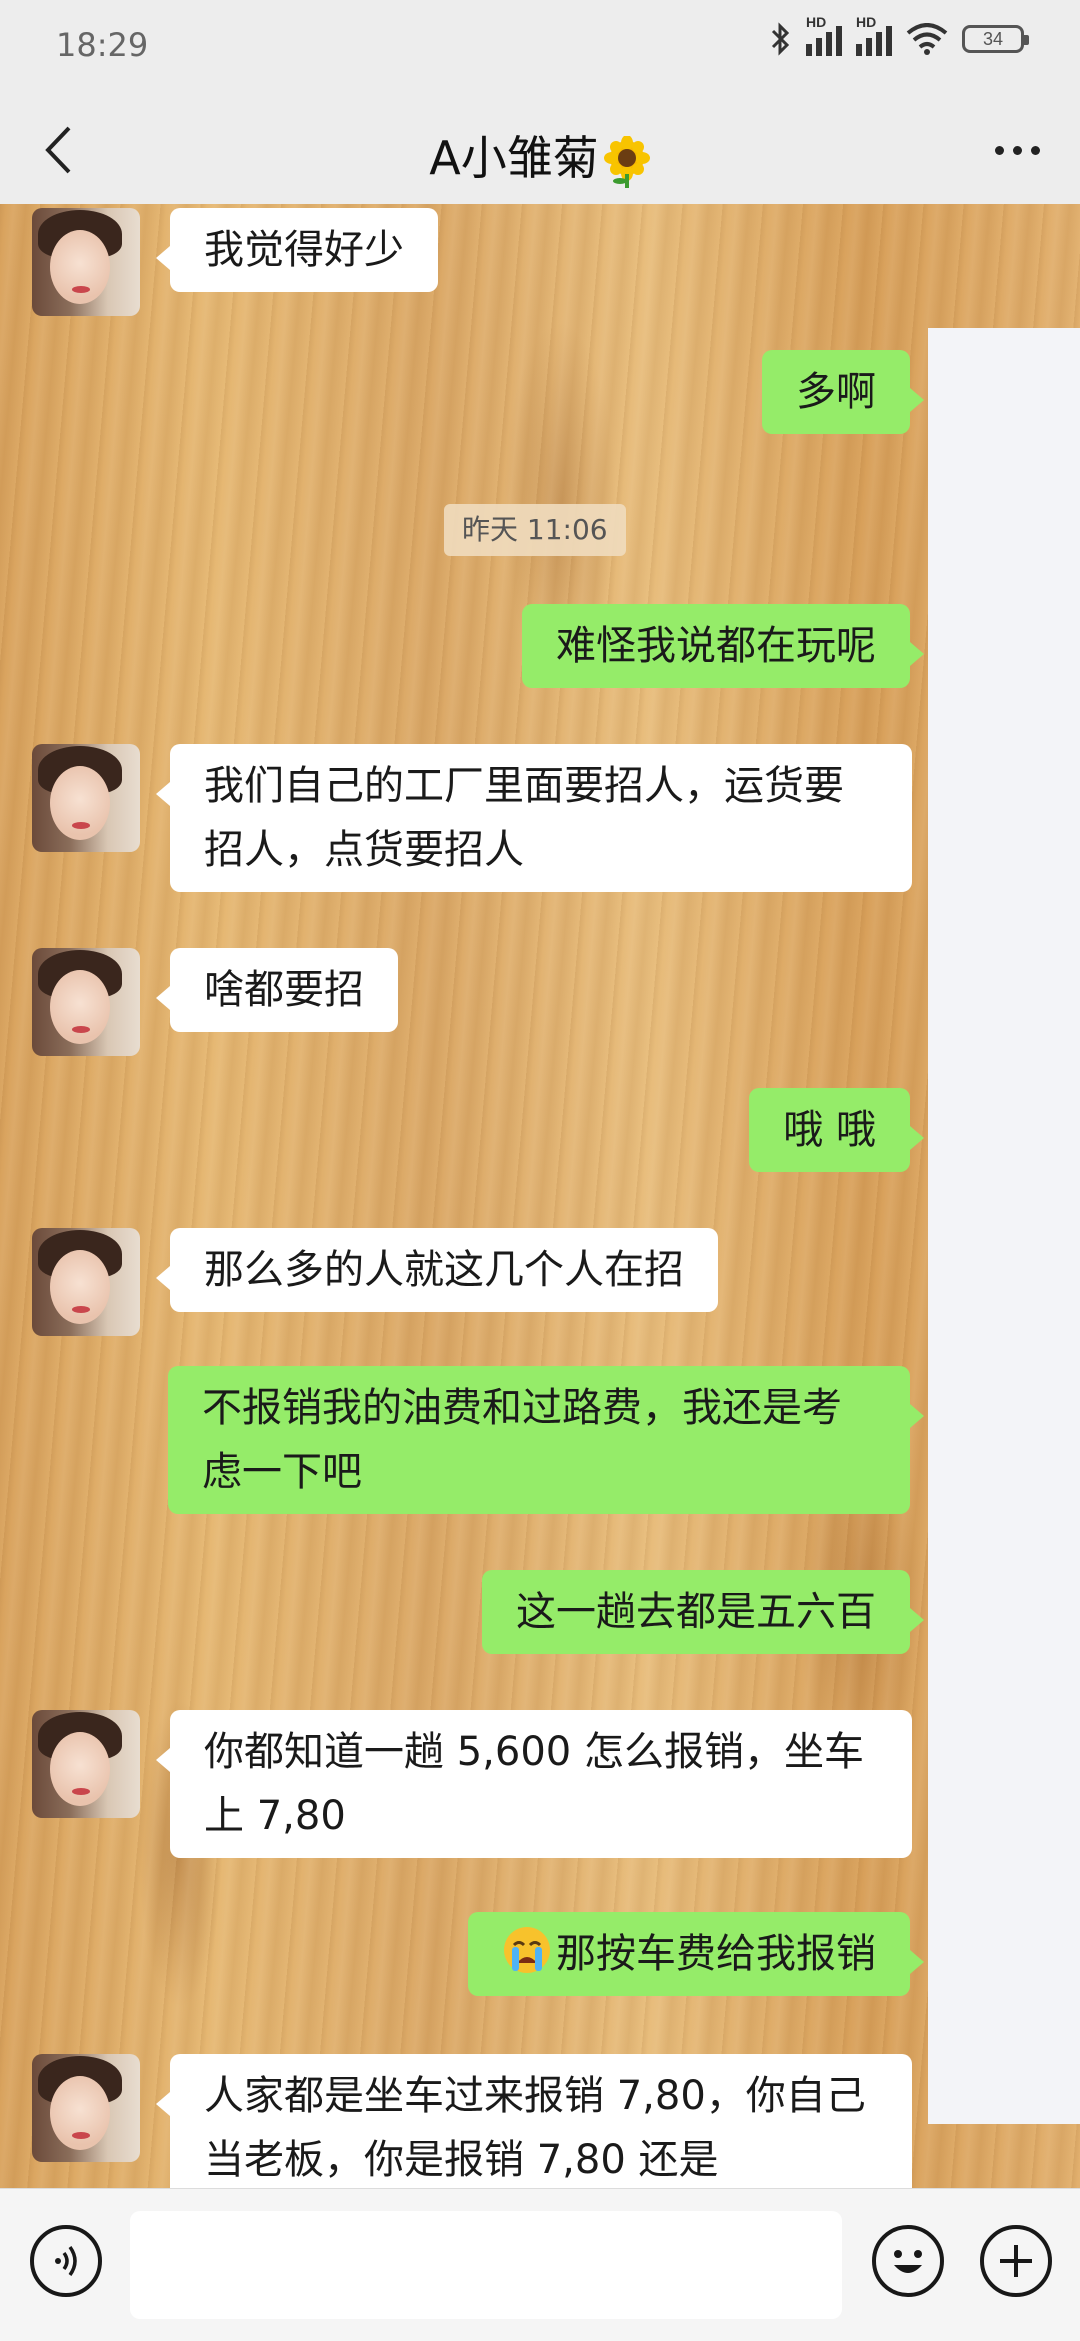 This screenshot has width=1080, height=2341. I want to click on plus-button, so click(1016, 2261).